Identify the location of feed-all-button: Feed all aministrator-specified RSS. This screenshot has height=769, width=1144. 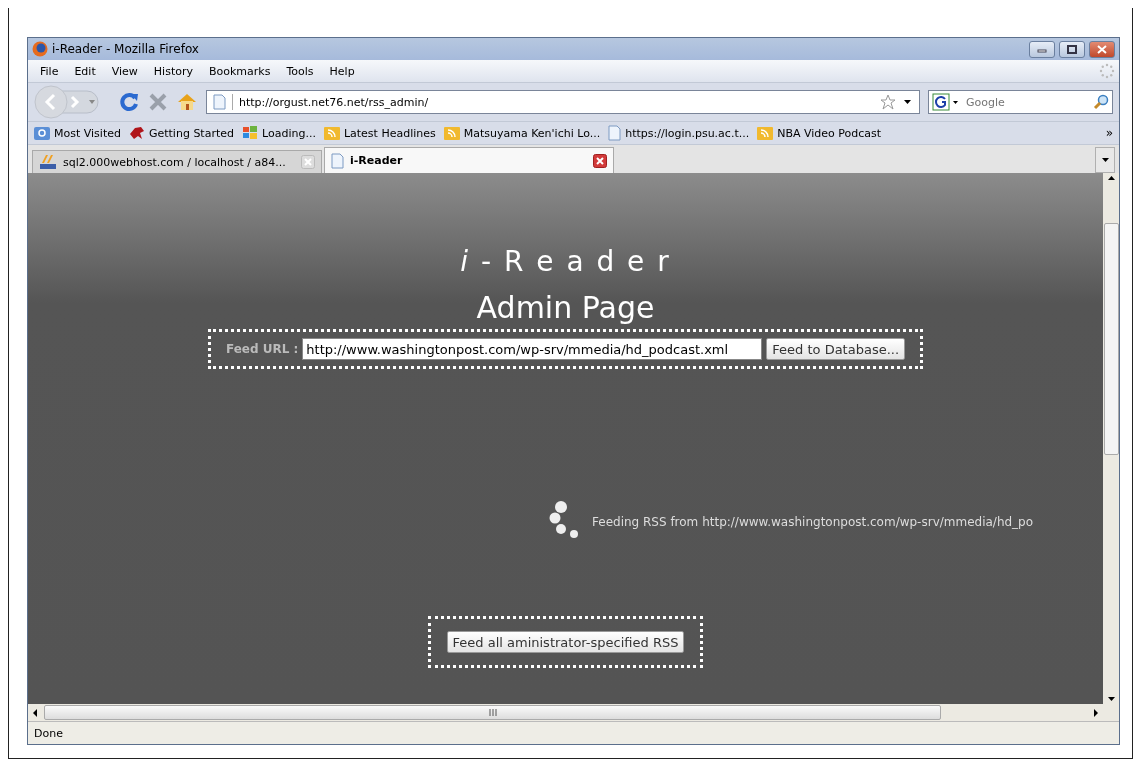
(565, 642).